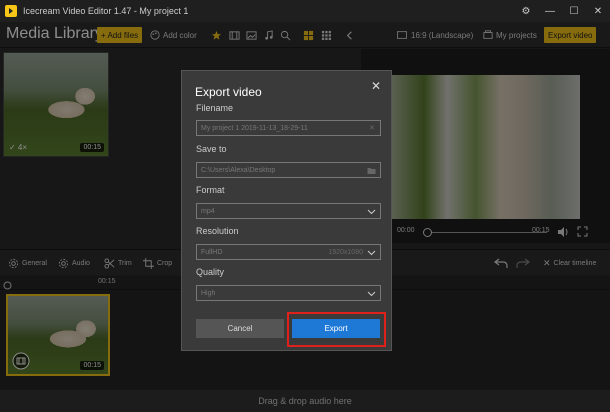 This screenshot has height=412, width=610. What do you see at coordinates (212, 252) in the screenshot?
I see `resolution-value: FullHD` at bounding box center [212, 252].